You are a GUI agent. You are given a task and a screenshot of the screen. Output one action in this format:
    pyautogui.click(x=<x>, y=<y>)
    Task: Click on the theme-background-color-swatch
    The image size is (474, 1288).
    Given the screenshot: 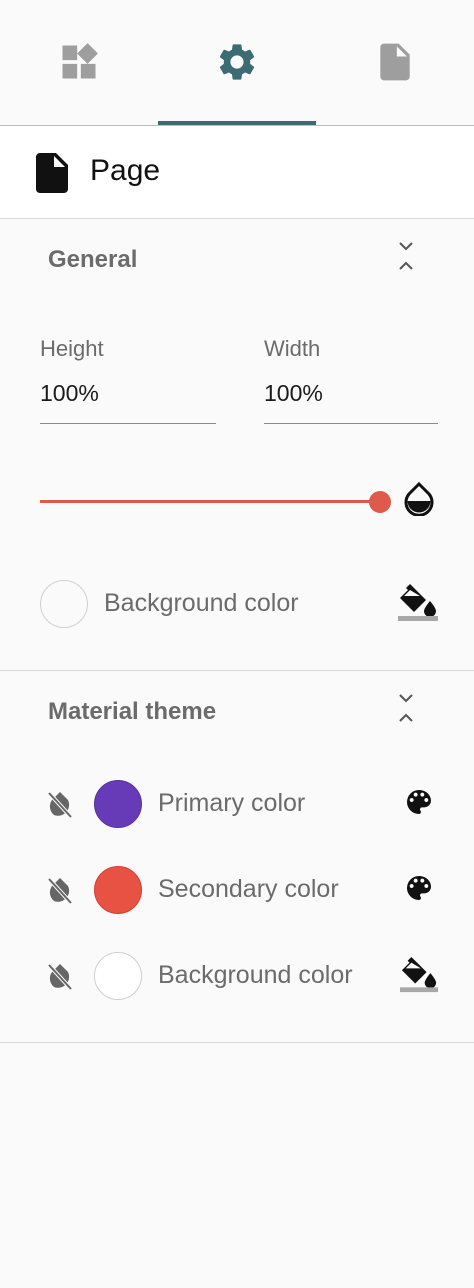 What is the action you would take?
    pyautogui.click(x=118, y=976)
    